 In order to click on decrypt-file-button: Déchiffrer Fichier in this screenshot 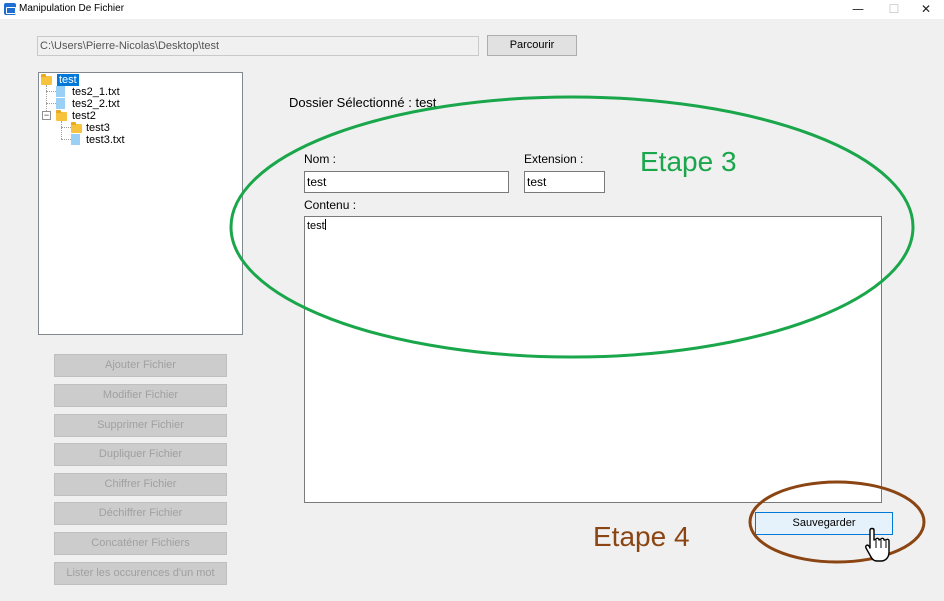, I will do `click(140, 513)`.